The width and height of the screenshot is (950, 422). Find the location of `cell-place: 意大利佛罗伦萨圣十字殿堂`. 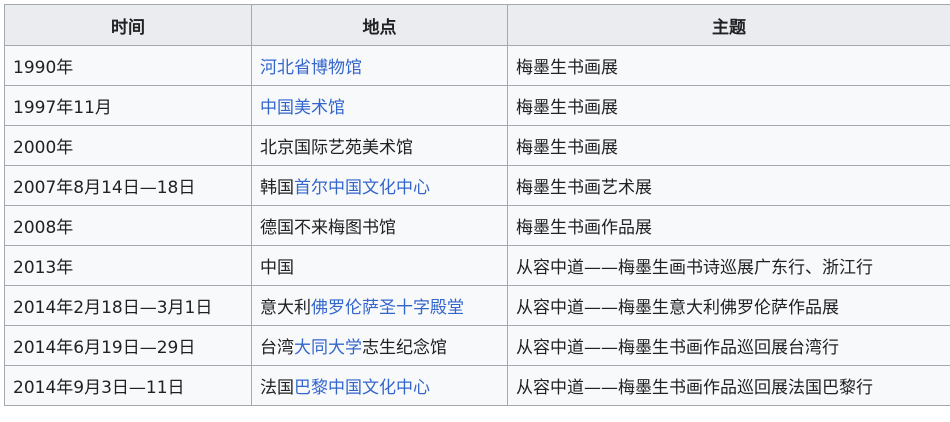

cell-place: 意大利佛罗伦萨圣十字殿堂 is located at coordinates (380, 306).